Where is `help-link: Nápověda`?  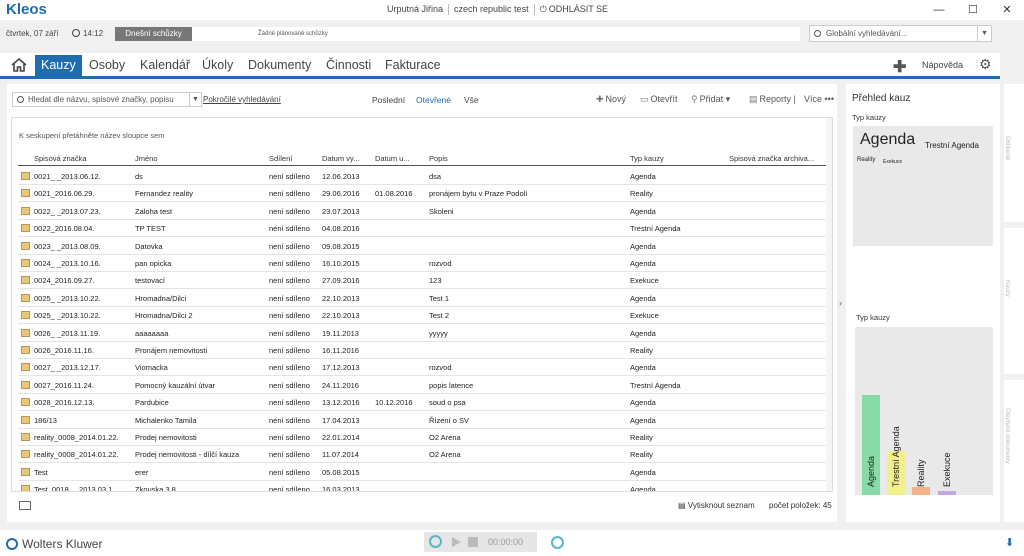 help-link: Nápověda is located at coordinates (942, 65).